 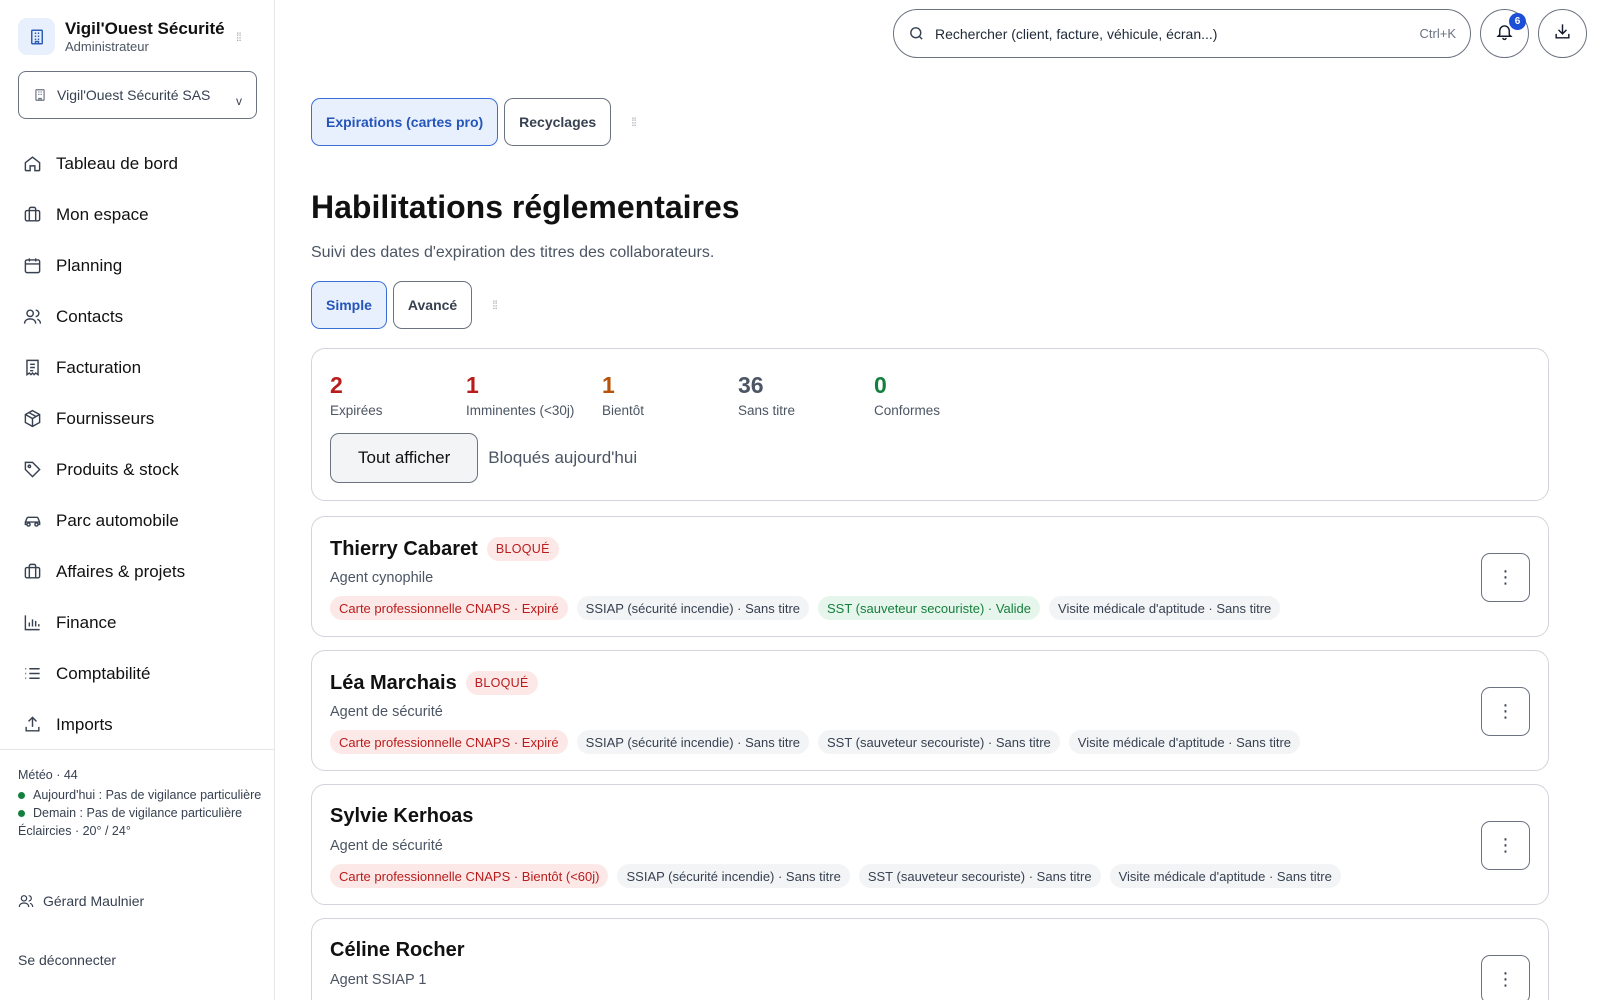 What do you see at coordinates (501, 683) in the screenshot?
I see `blocked-badge: BLOQUÉ` at bounding box center [501, 683].